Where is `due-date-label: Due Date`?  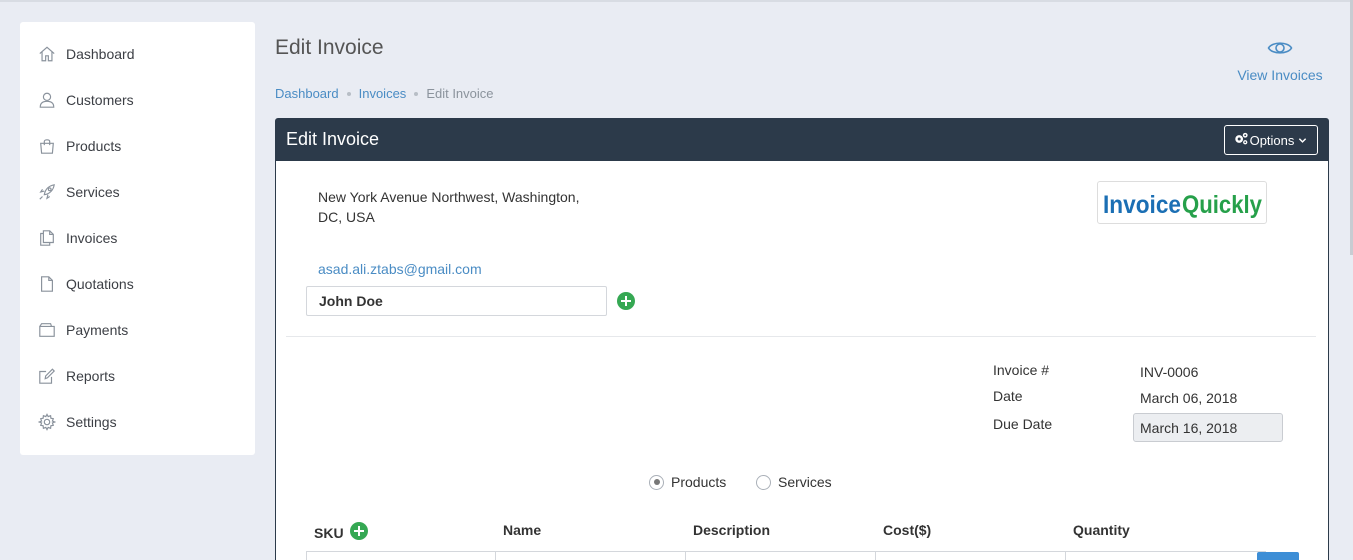 due-date-label: Due Date is located at coordinates (1023, 424).